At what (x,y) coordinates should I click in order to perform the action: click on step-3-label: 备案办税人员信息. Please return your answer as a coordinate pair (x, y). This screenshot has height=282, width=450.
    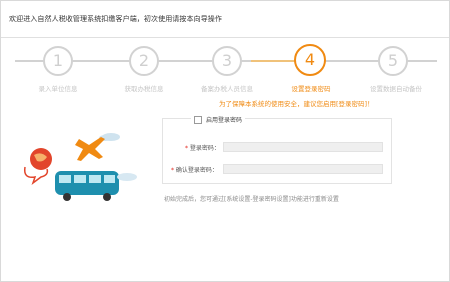
    Looking at the image, I should click on (227, 89).